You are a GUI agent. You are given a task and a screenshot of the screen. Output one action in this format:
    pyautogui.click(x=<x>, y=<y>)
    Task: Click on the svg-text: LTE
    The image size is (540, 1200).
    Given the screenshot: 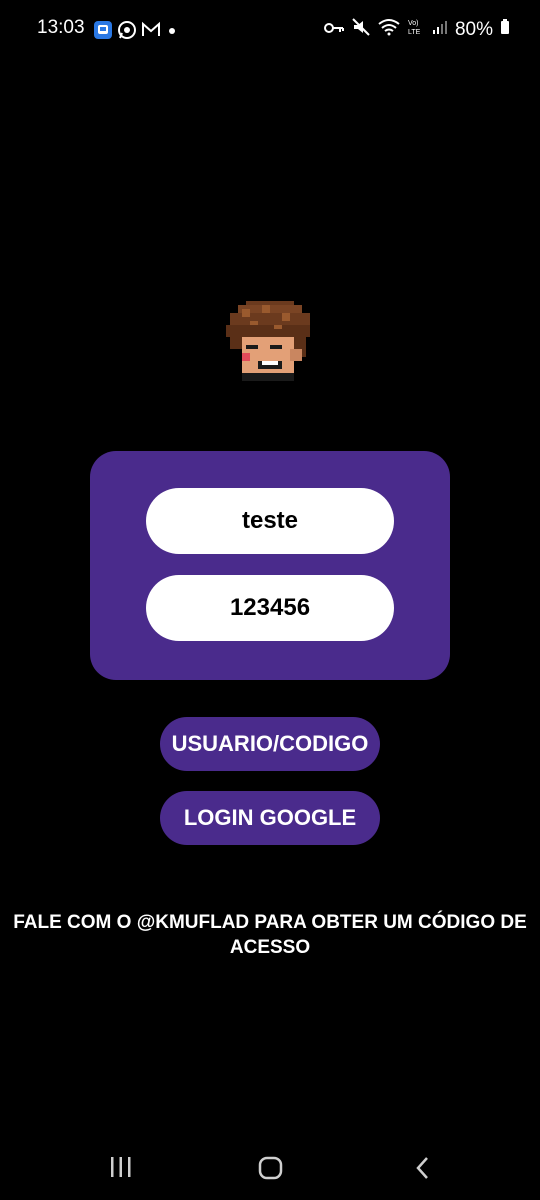 What is the action you would take?
    pyautogui.click(x=414, y=32)
    